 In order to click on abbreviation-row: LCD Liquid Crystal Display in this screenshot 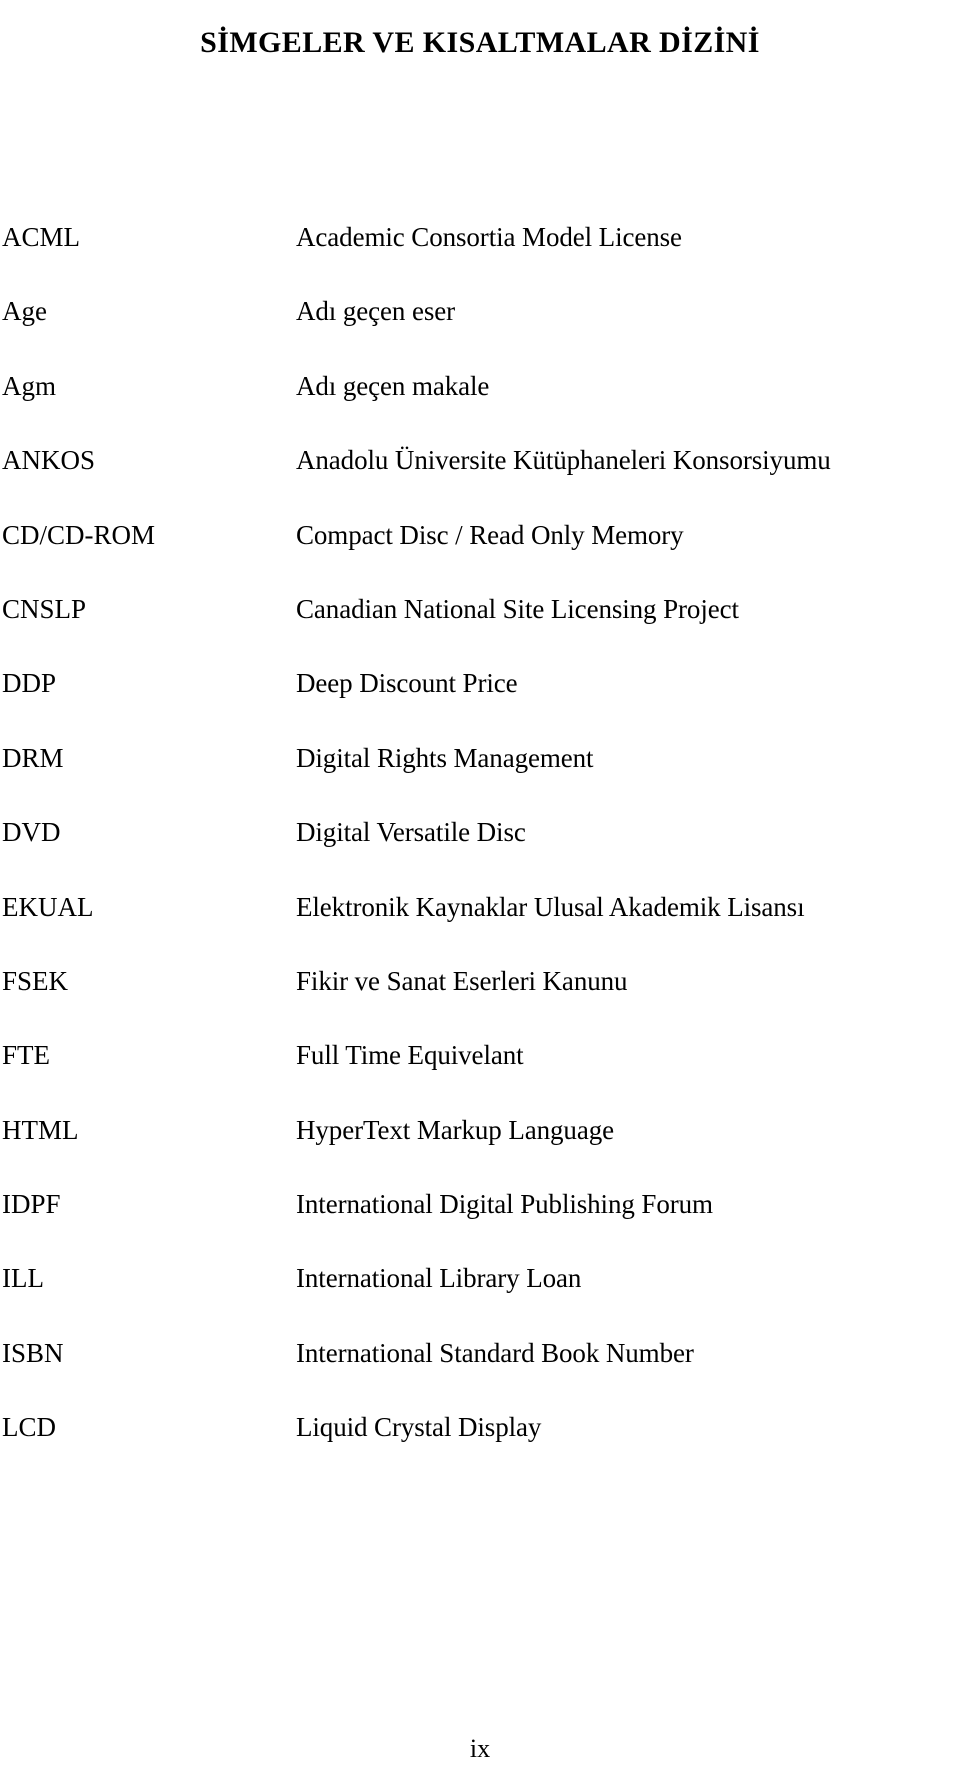, I will do `click(480, 1449)`.